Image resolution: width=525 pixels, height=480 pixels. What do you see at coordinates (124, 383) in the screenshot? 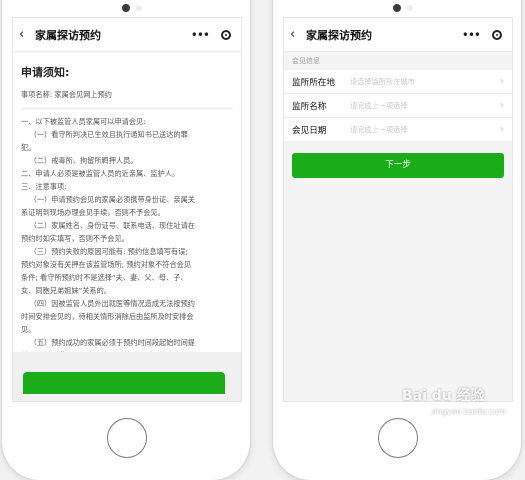
I see `confirm-button` at bounding box center [124, 383].